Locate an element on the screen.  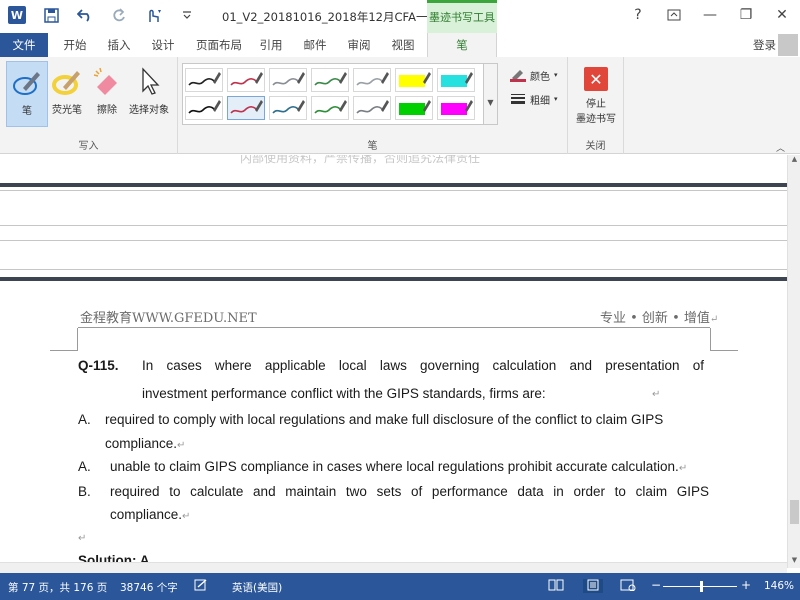
read-mode-icon is located at coordinates (556, 586).